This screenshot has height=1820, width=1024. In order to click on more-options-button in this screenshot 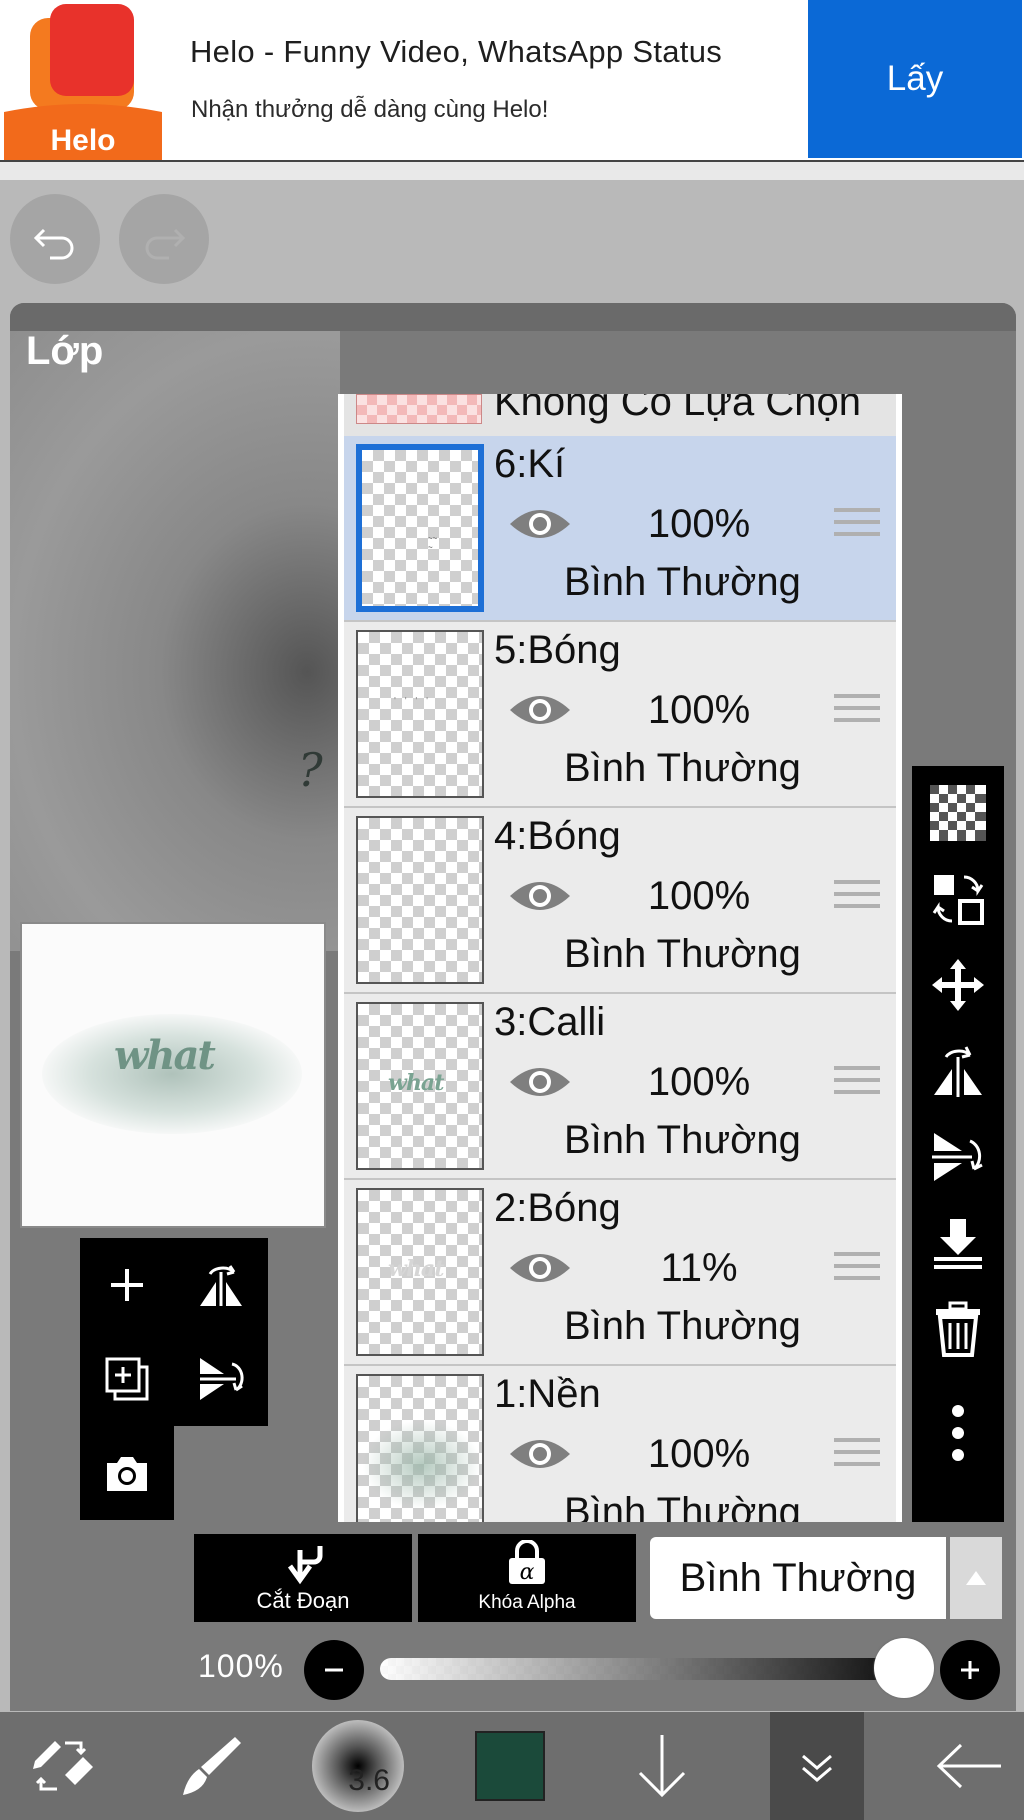, I will do `click(958, 1433)`.